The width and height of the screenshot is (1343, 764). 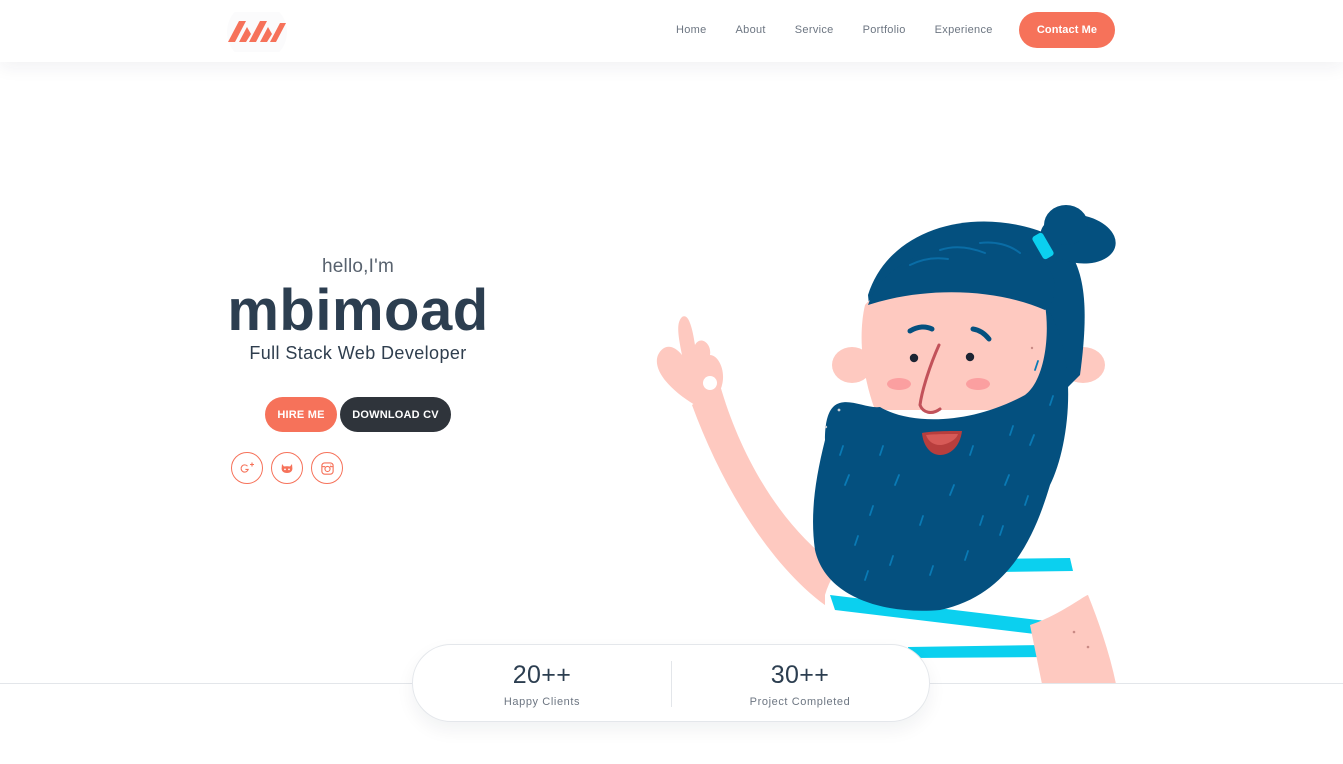 I want to click on hero-name: mbimoad, so click(x=358, y=310).